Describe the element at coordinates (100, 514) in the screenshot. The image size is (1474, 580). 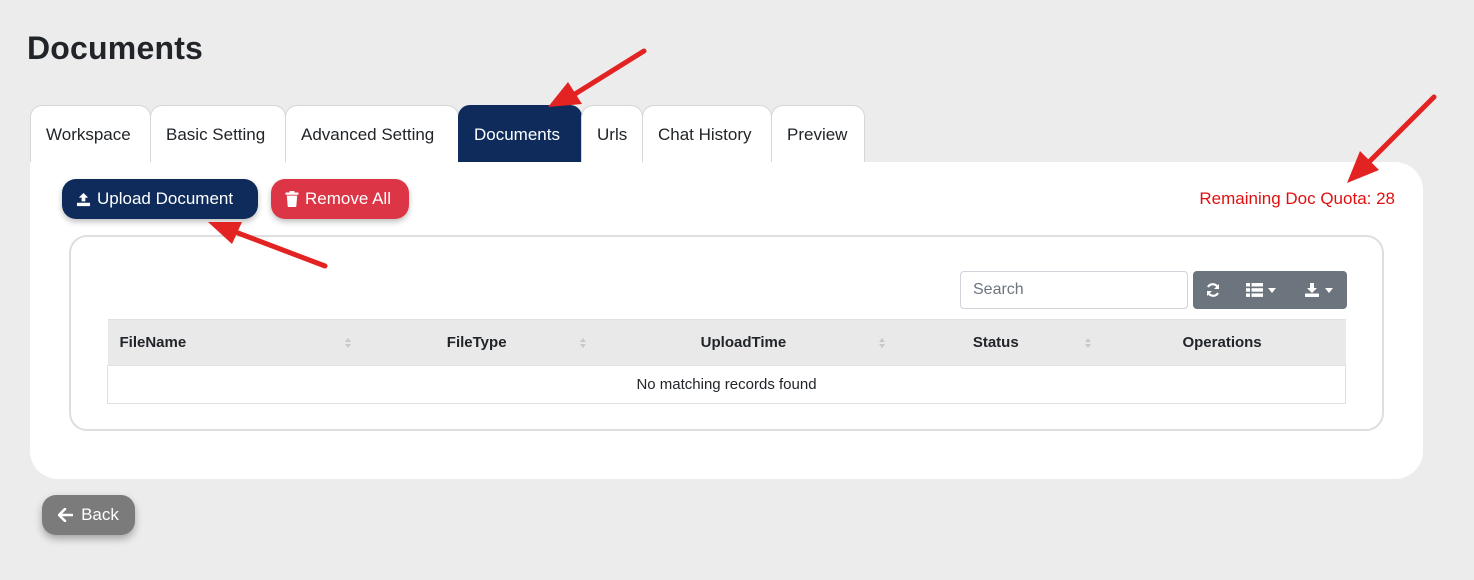
I see `back-label: Back` at that location.